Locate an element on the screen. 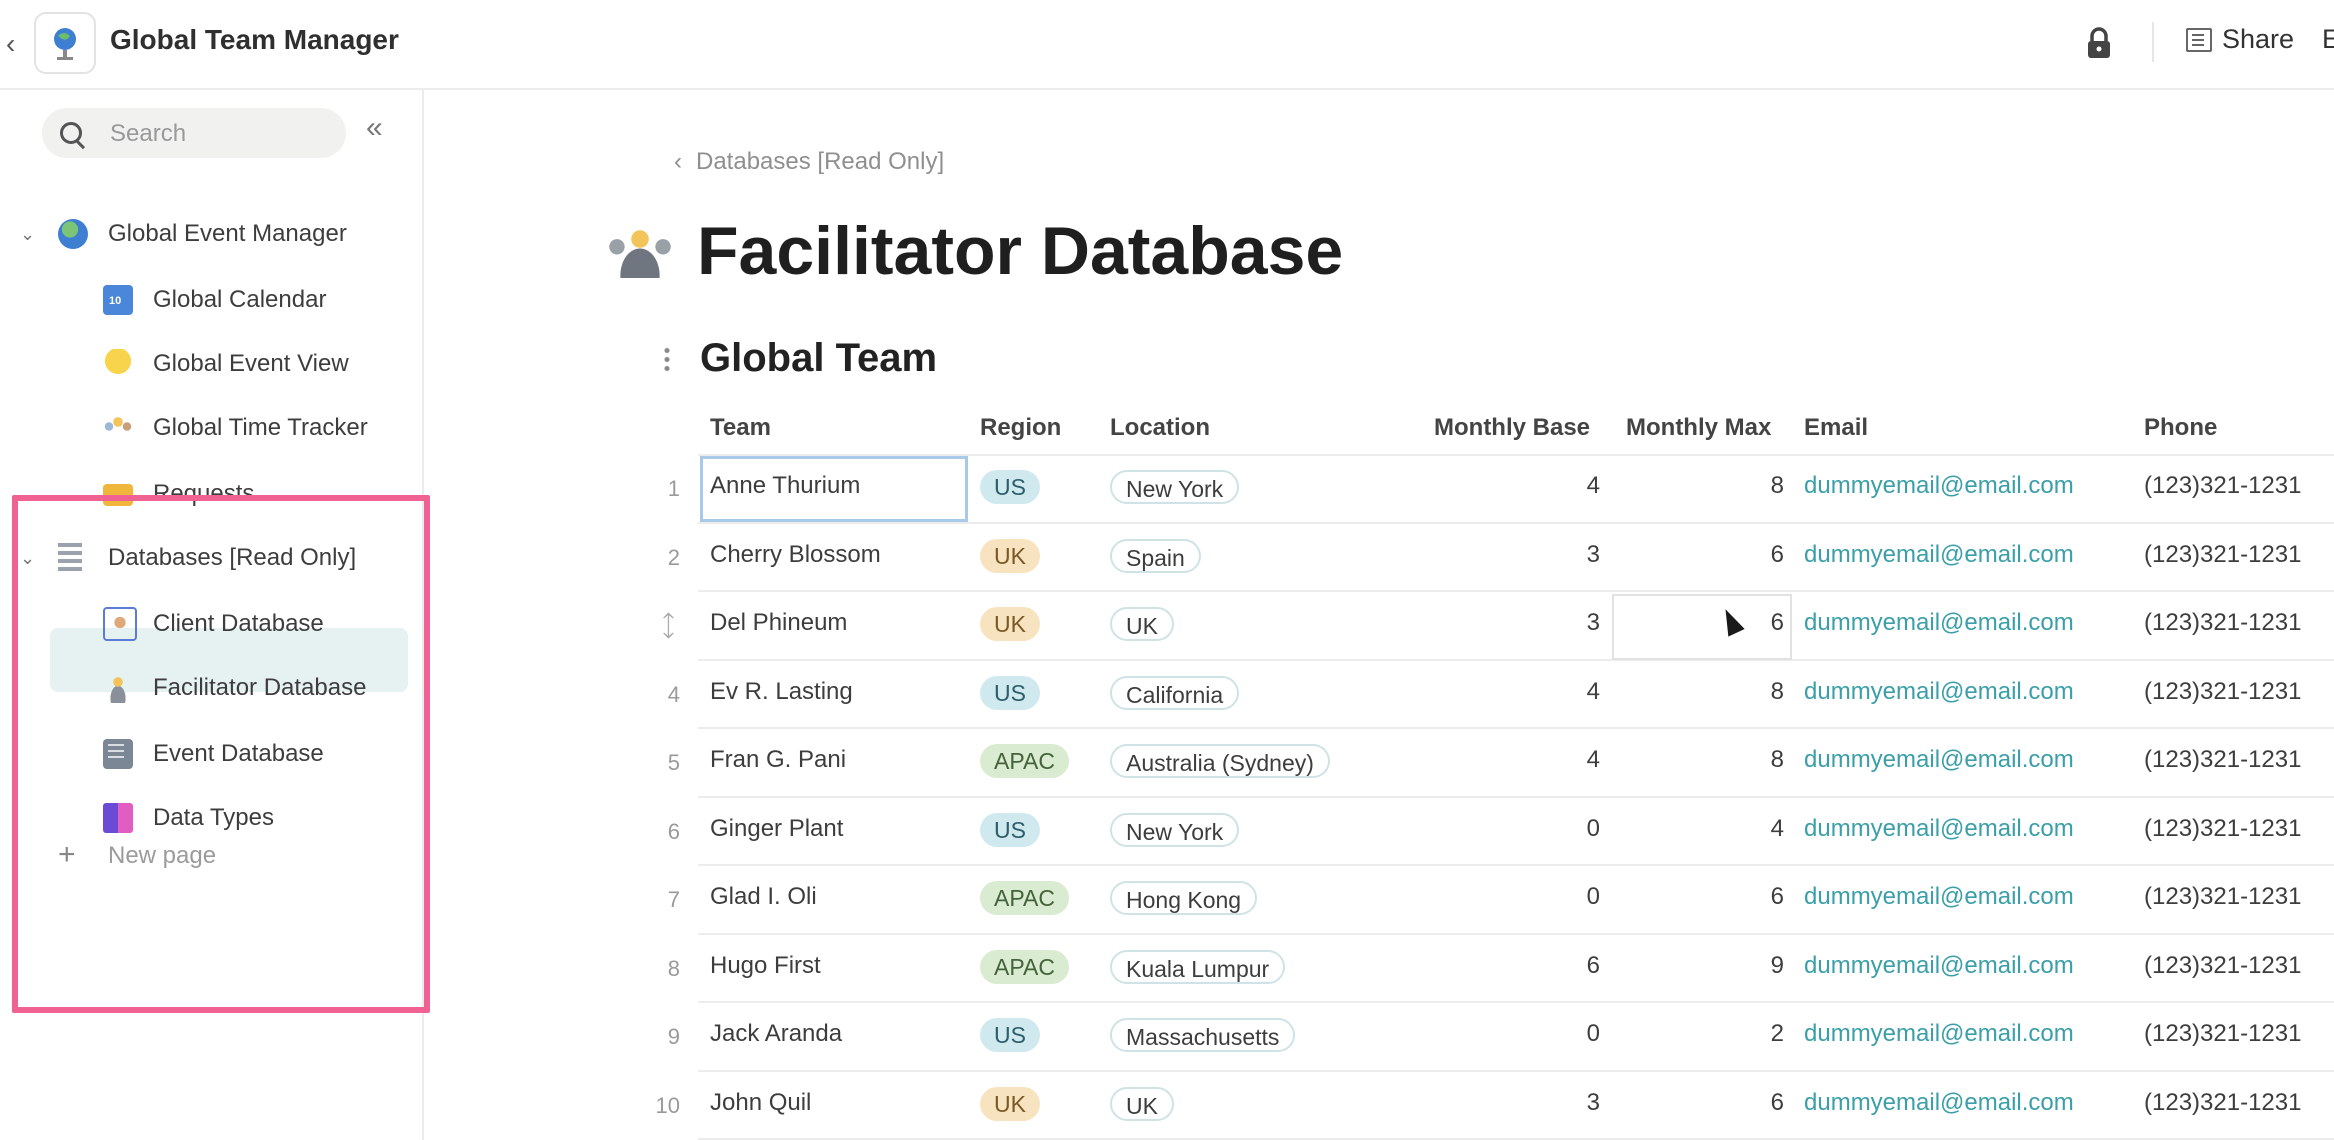  sidebar-group-databases: ⌄ Databases [Read Only] is located at coordinates (211, 558).